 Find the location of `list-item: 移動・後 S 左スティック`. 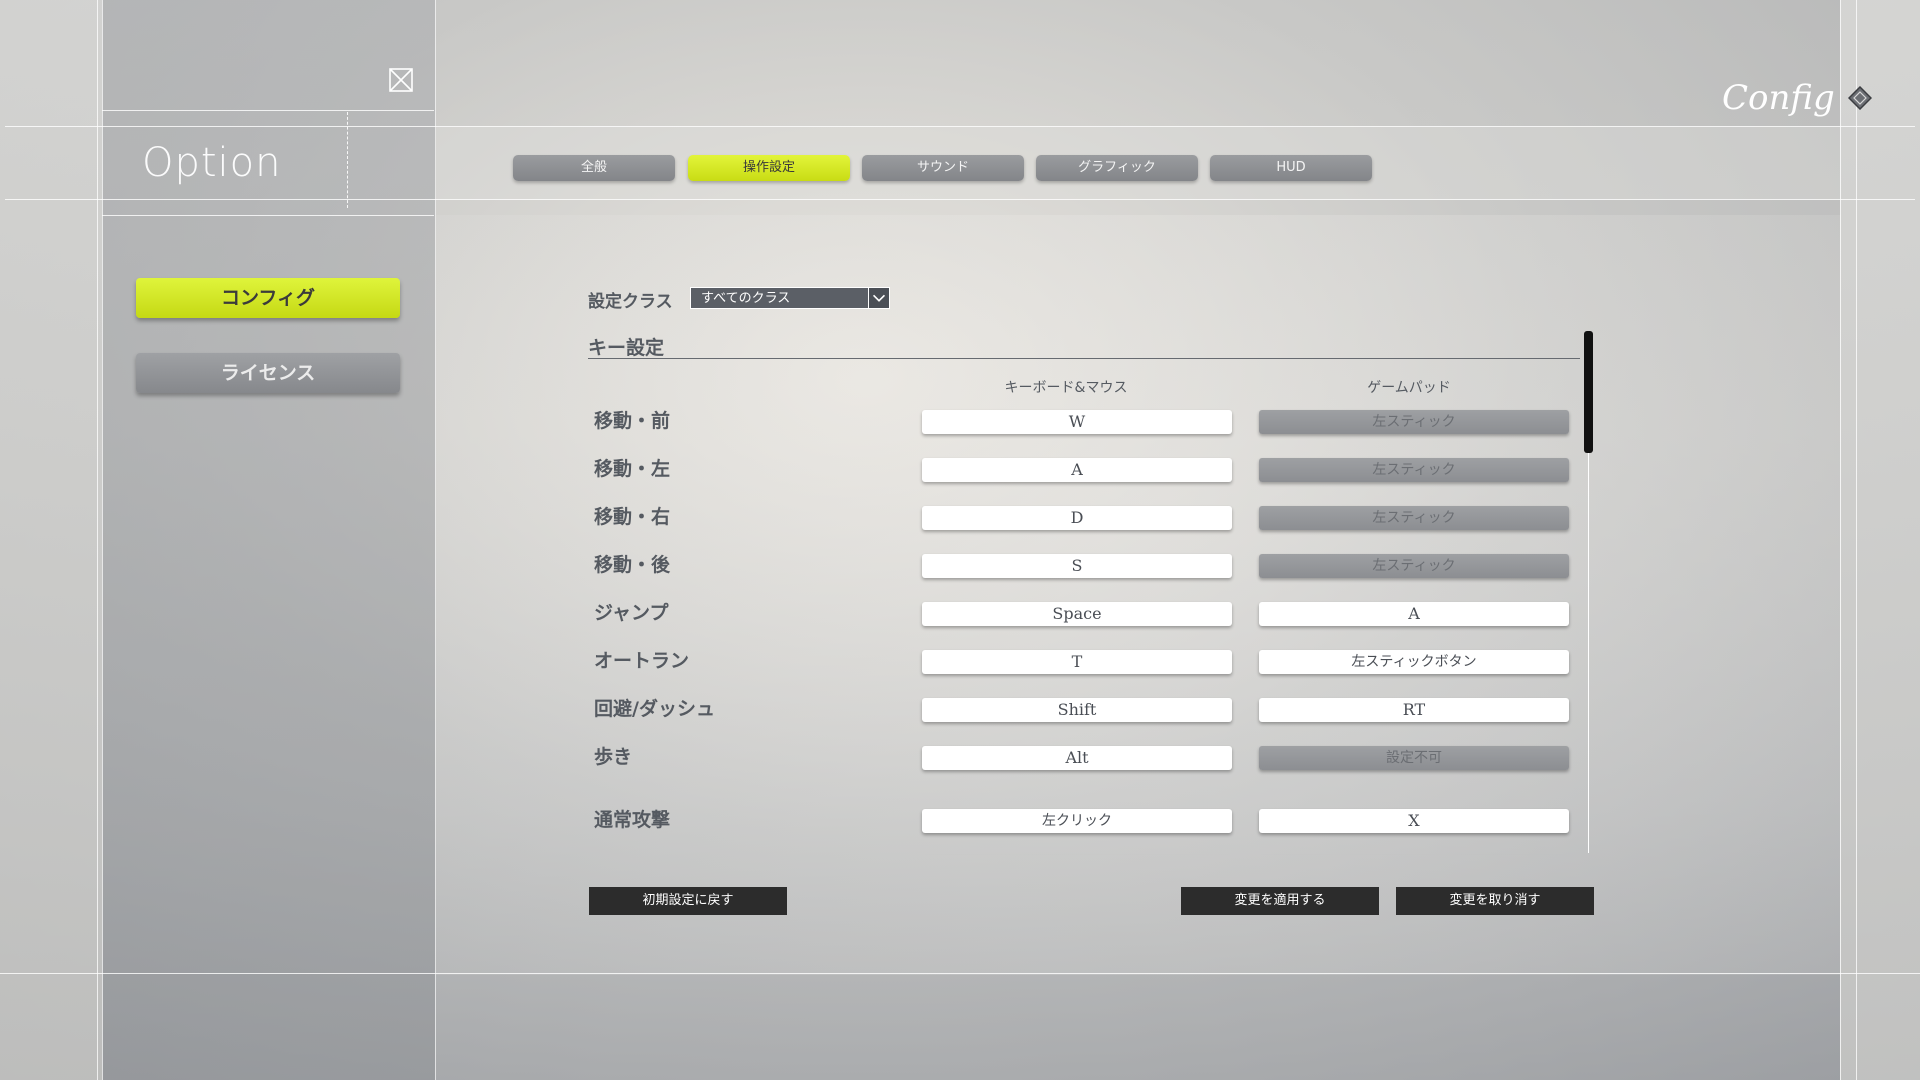

list-item: 移動・後 S 左スティック is located at coordinates (1085, 565).